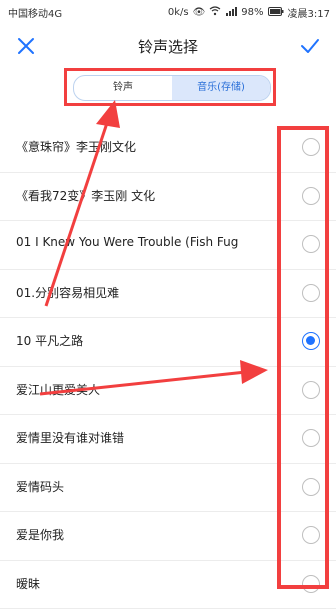 The width and height of the screenshot is (336, 609). What do you see at coordinates (76, 146) in the screenshot?
I see `song-title: 《意珠帘》李玉刚文化` at bounding box center [76, 146].